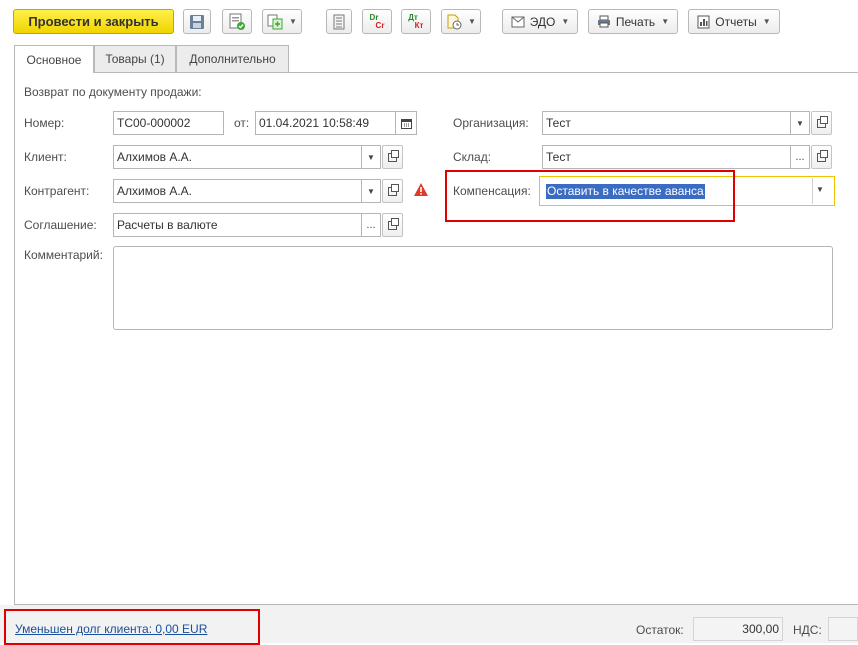  I want to click on contractor-dropdown-button: ▼, so click(371, 191).